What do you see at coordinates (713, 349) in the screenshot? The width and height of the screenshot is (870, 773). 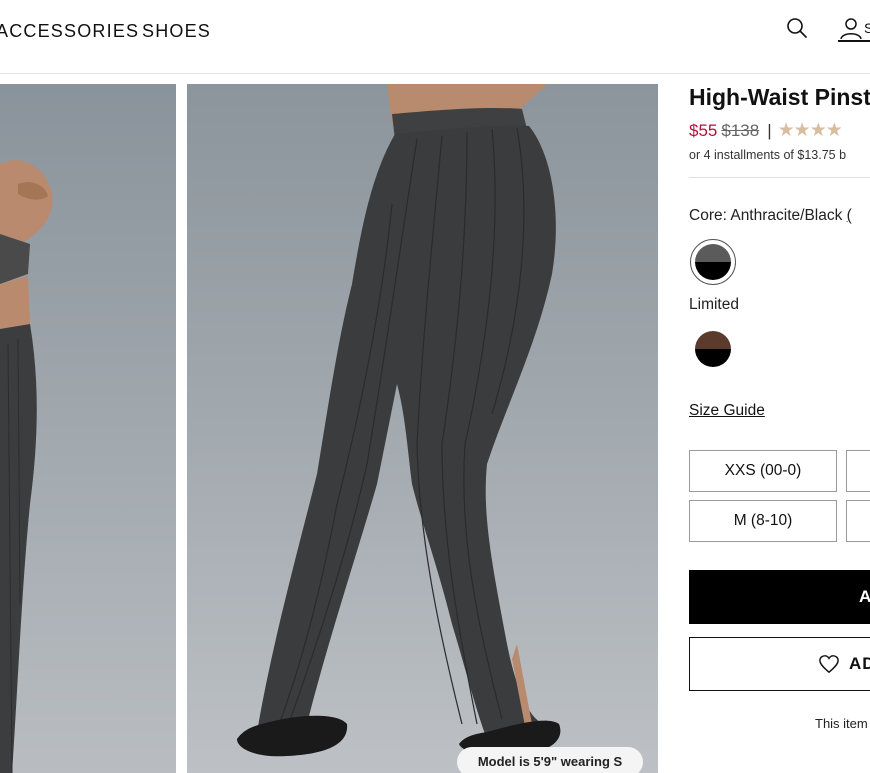 I see `swatch-espresso-black` at bounding box center [713, 349].